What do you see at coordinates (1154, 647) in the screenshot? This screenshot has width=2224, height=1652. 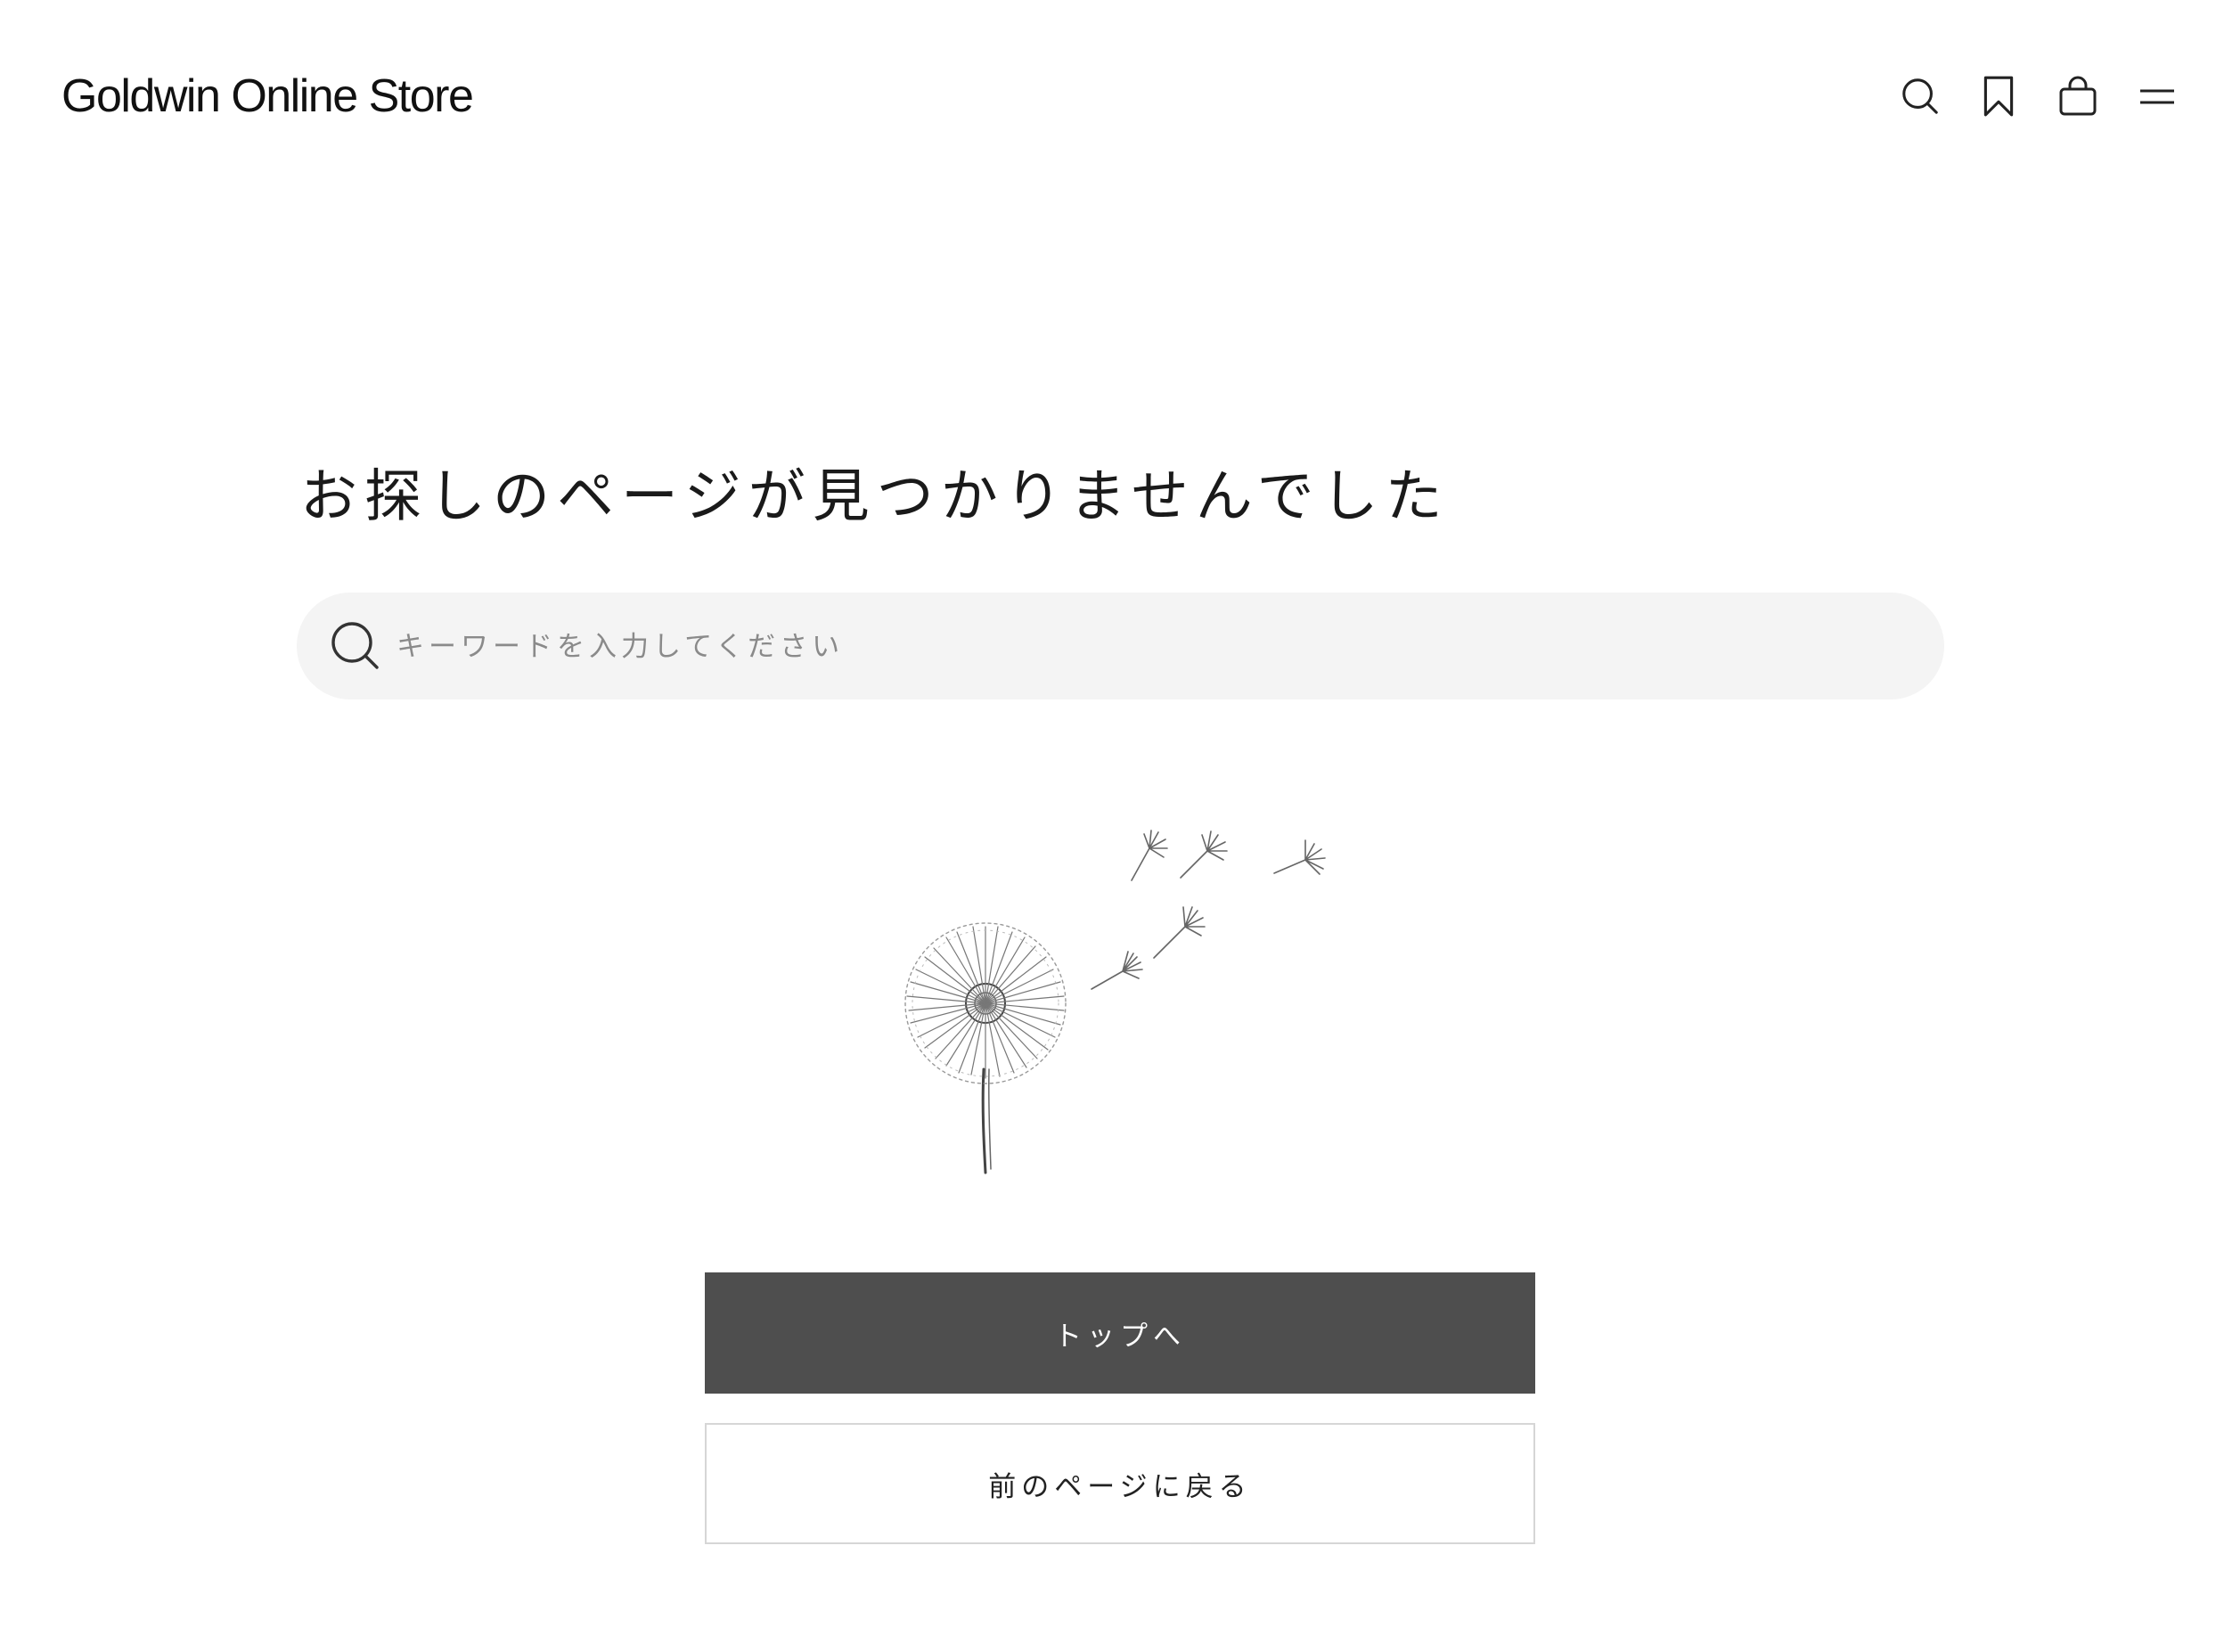 I see `search-input` at bounding box center [1154, 647].